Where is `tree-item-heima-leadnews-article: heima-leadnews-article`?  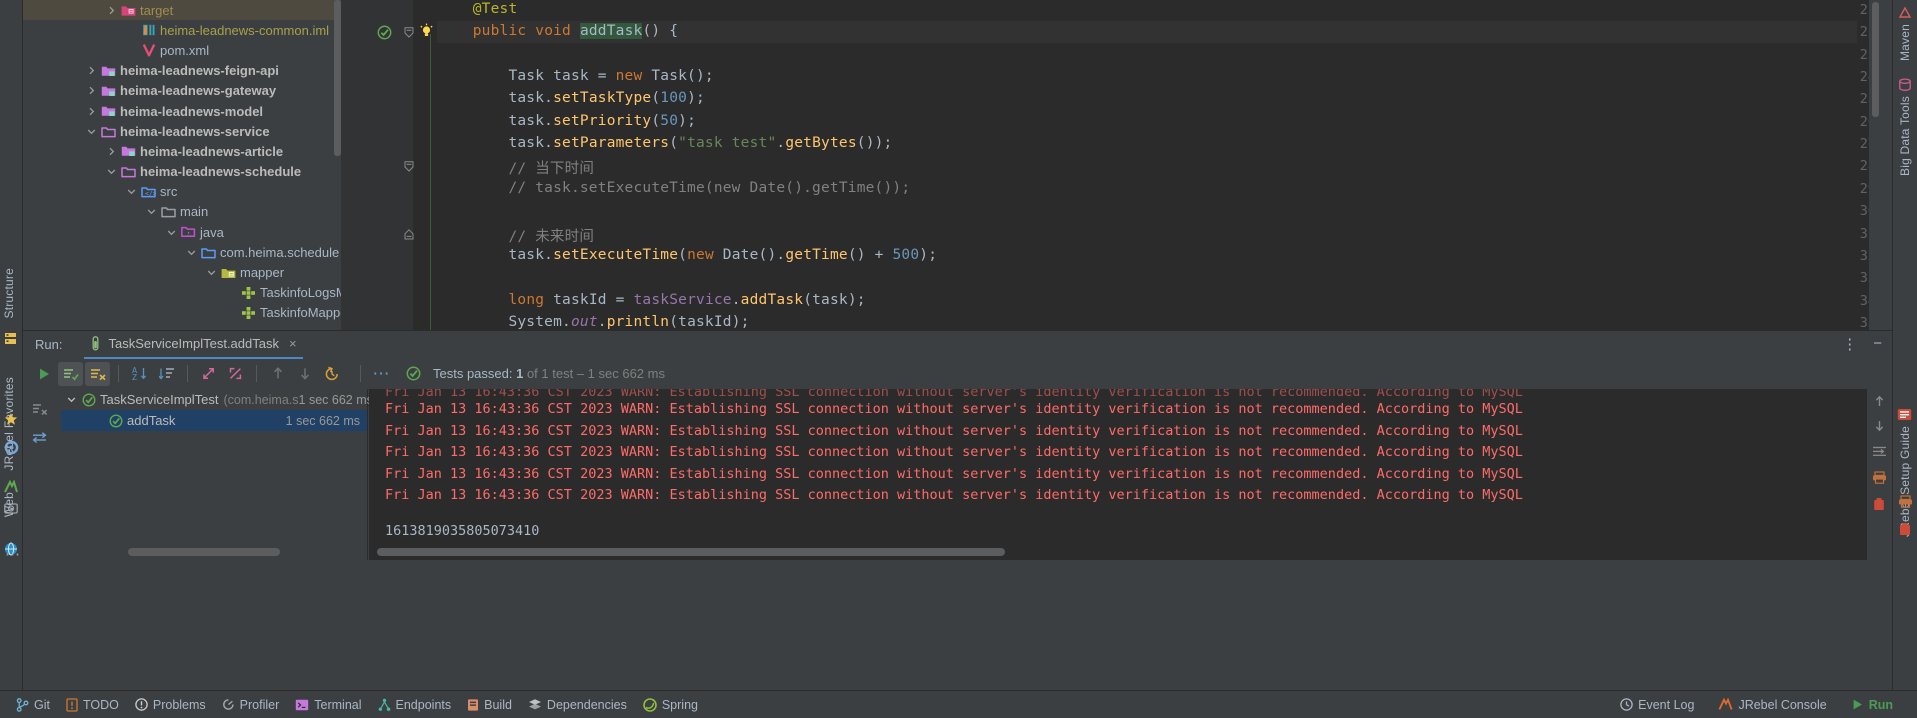 tree-item-heima-leadnews-article: heima-leadnews-article is located at coordinates (182, 151).